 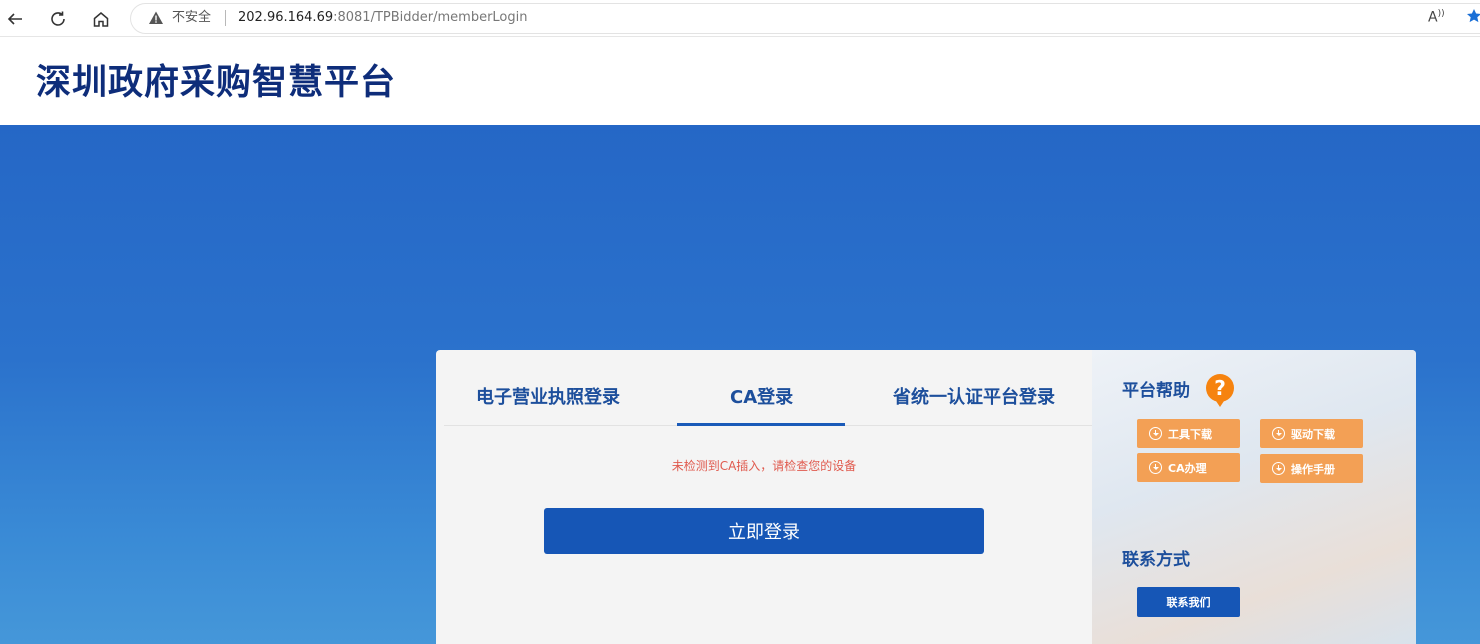 I want to click on url-host: 202.96.164.69, so click(x=286, y=17).